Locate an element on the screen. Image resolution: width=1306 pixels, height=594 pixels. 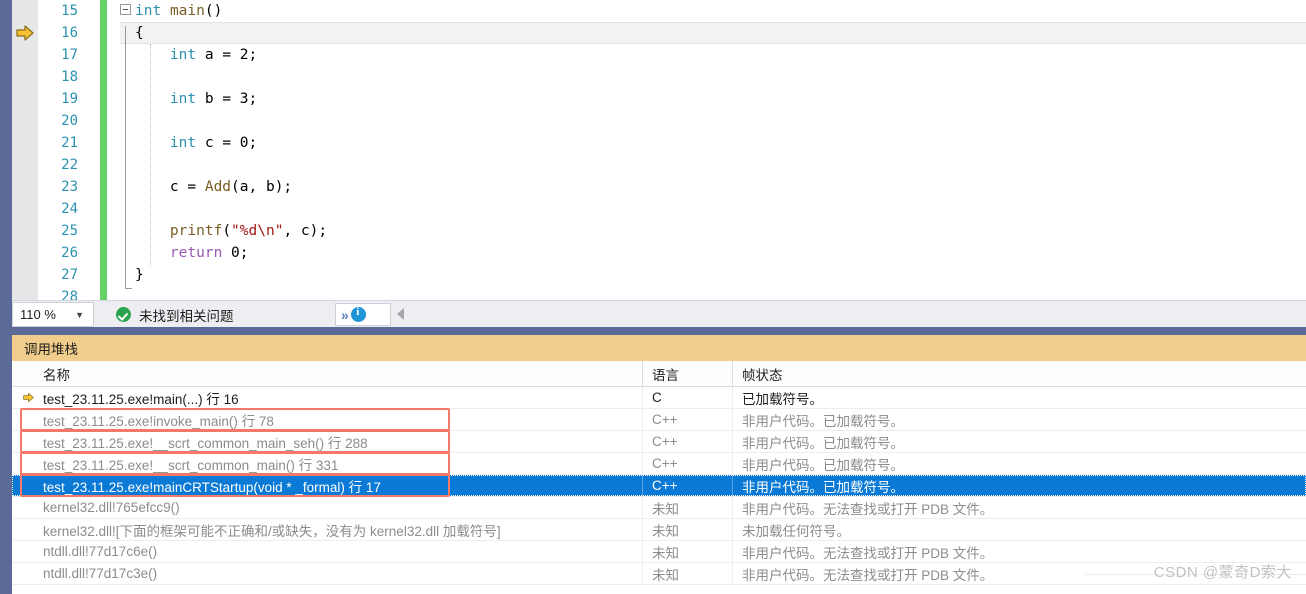
zoom-level-value: 110 % is located at coordinates (38, 314).